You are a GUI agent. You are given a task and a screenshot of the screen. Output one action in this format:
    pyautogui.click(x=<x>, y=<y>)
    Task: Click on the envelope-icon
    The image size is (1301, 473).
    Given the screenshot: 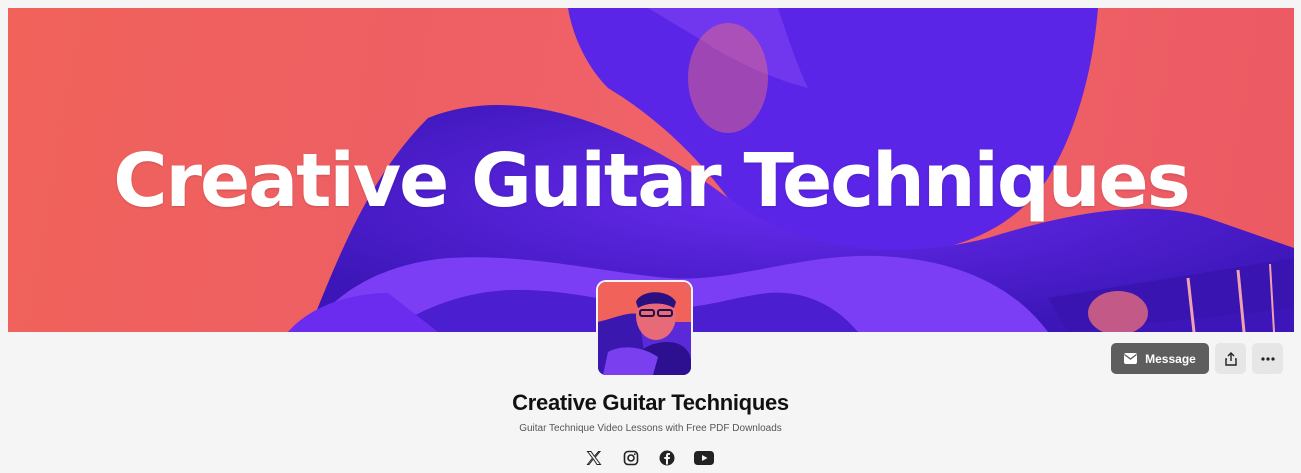 What is the action you would take?
    pyautogui.click(x=1131, y=358)
    